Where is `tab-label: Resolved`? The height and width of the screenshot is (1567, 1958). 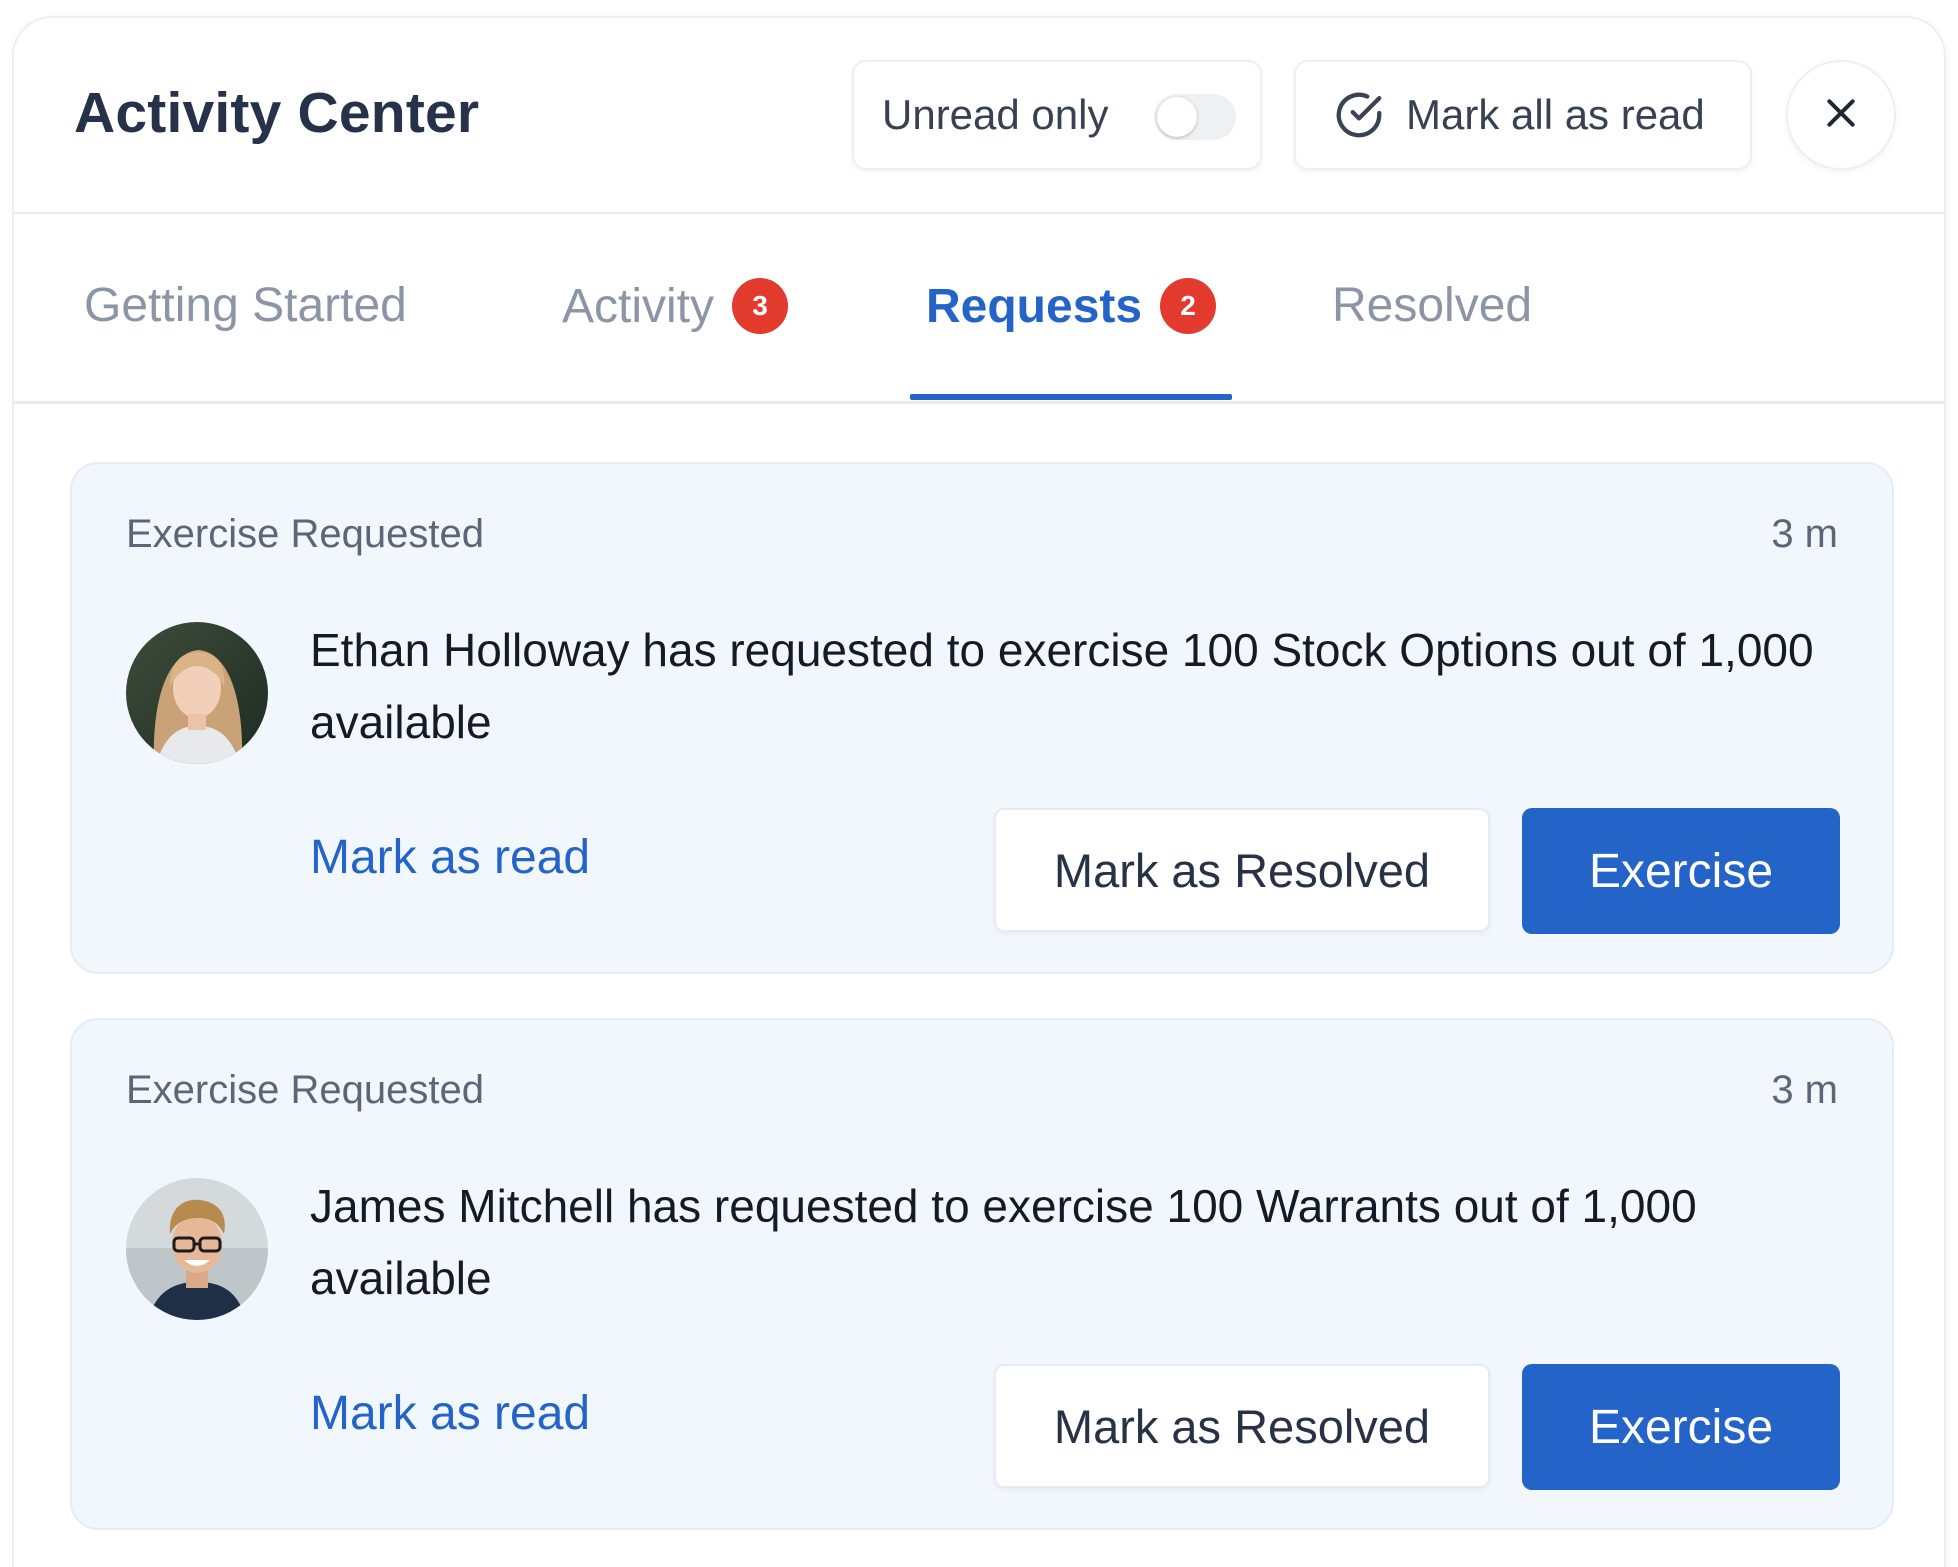
tab-label: Resolved is located at coordinates (1432, 305).